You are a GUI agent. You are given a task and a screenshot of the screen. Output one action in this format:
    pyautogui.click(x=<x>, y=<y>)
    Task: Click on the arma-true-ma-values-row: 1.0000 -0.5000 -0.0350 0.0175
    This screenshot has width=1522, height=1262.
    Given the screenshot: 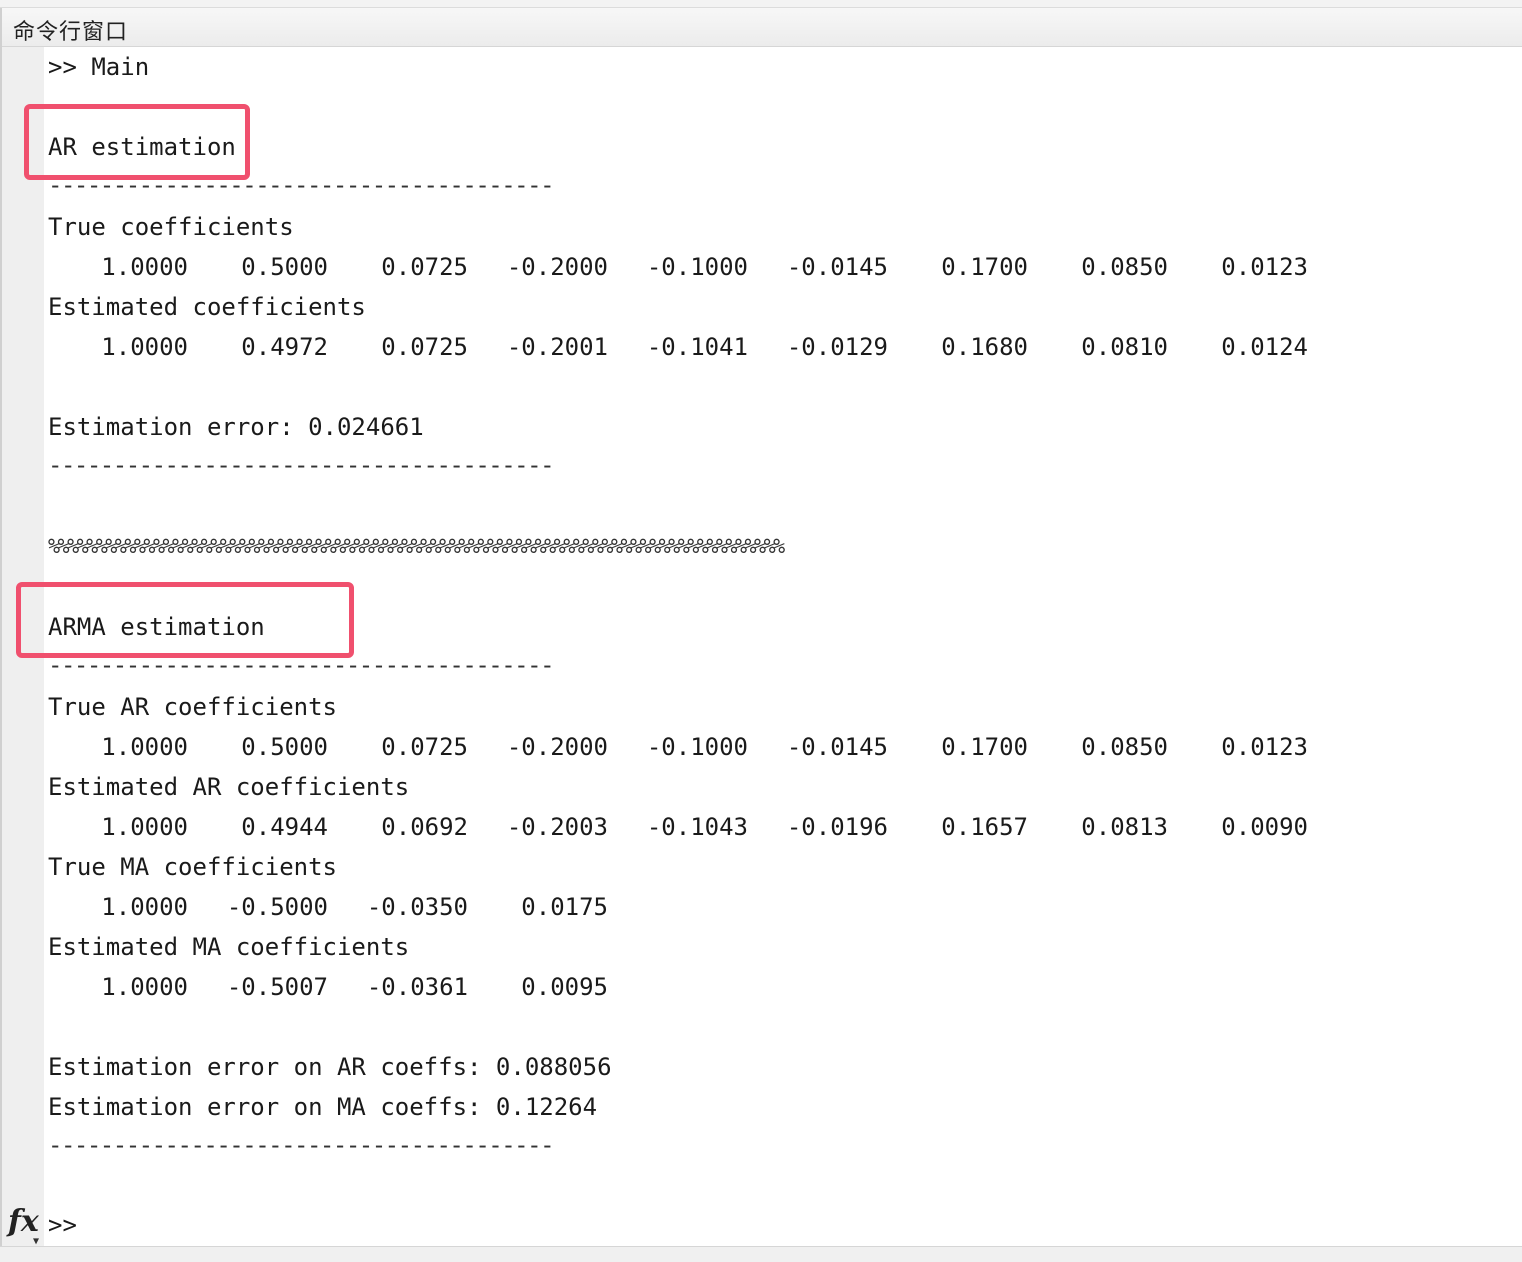 What is the action you would take?
    pyautogui.click(x=398, y=907)
    